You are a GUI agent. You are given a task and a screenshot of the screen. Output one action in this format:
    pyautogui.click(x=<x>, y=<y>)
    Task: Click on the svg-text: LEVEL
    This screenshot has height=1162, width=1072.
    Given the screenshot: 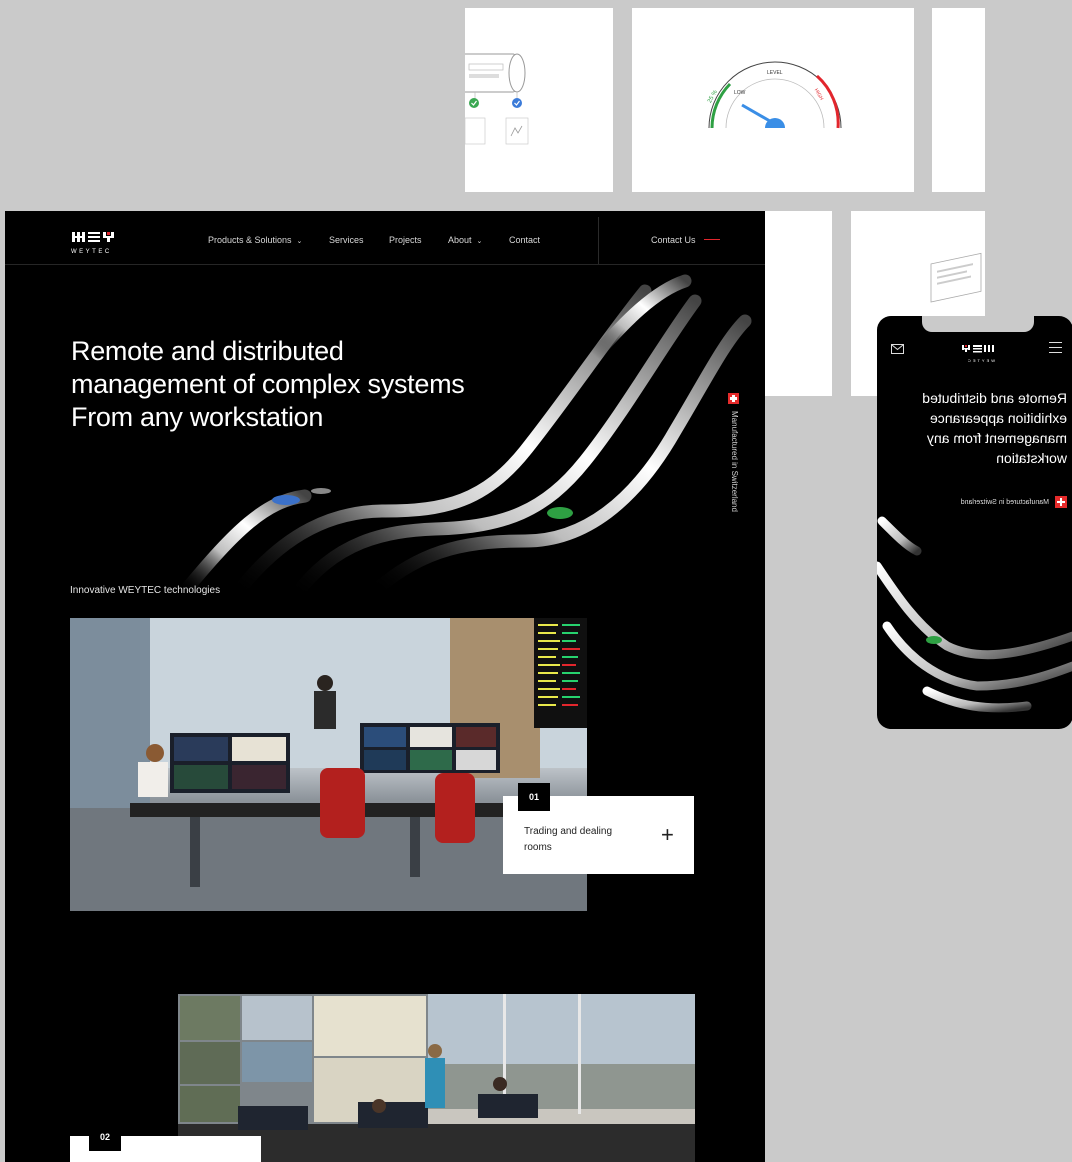 What is the action you would take?
    pyautogui.click(x=775, y=73)
    